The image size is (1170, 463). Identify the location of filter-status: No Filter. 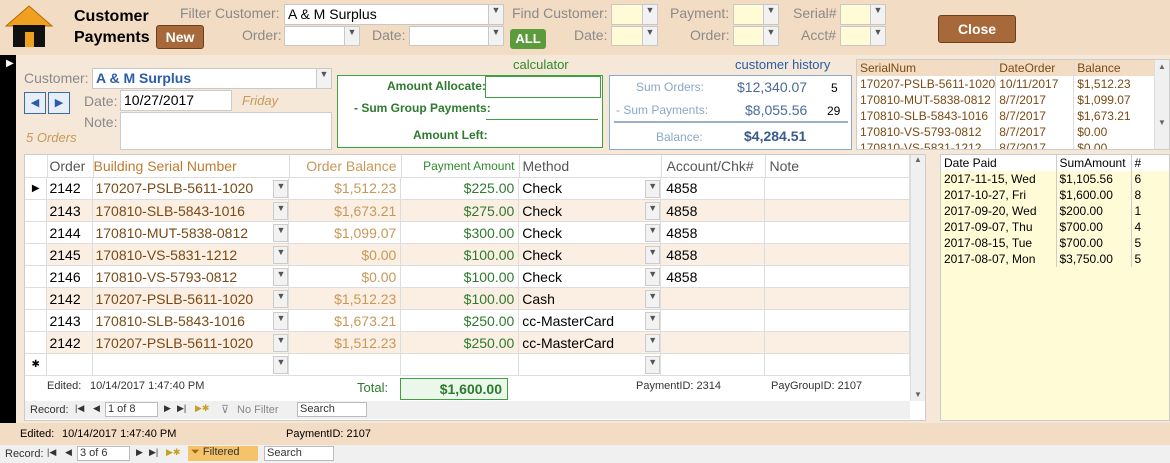
(258, 410).